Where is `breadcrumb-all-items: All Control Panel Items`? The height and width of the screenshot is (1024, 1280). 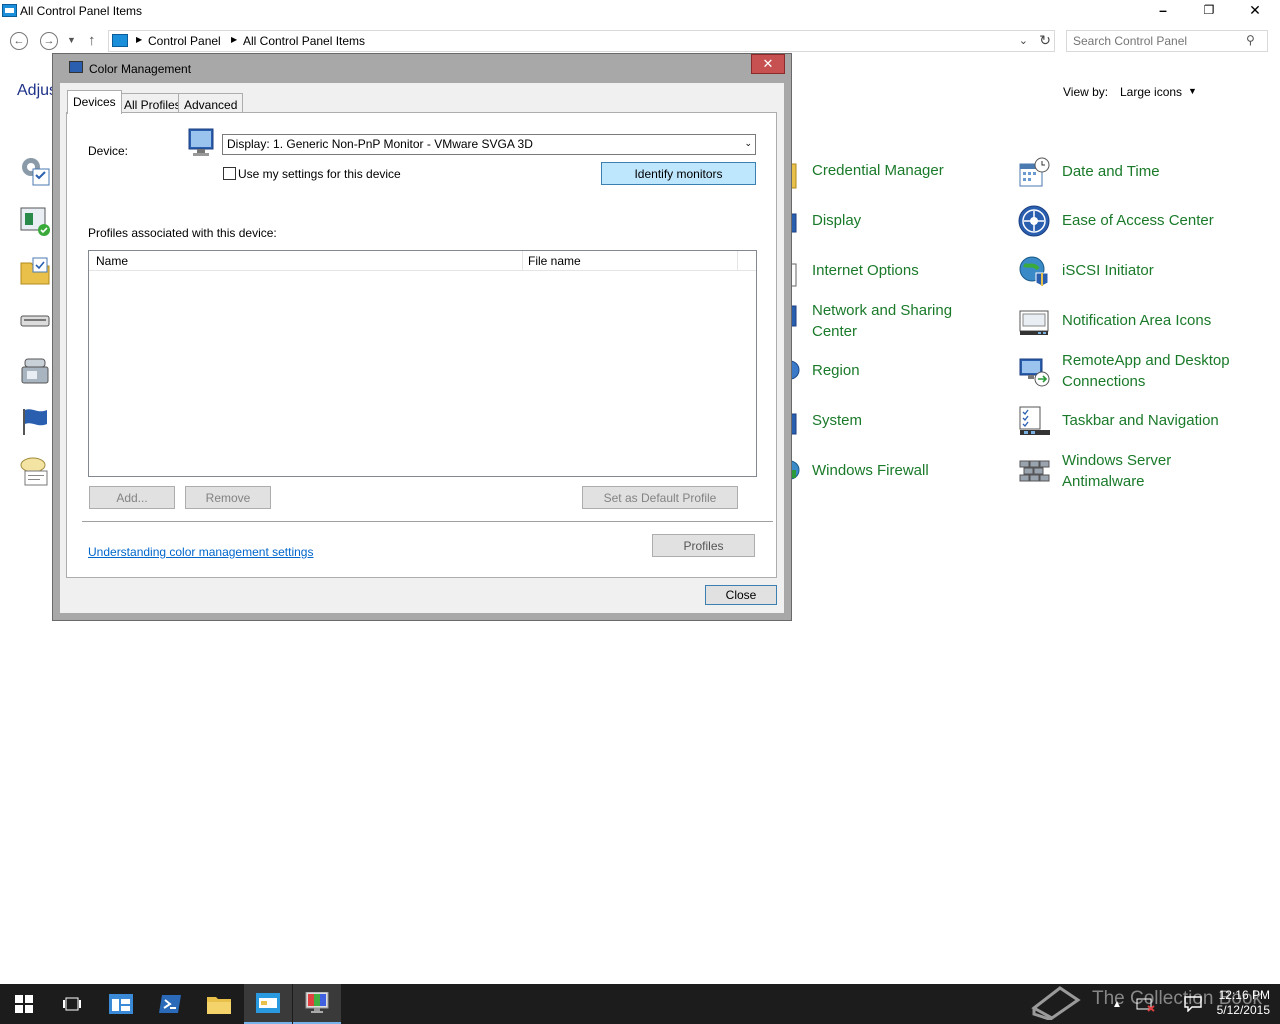 breadcrumb-all-items: All Control Panel Items is located at coordinates (304, 41).